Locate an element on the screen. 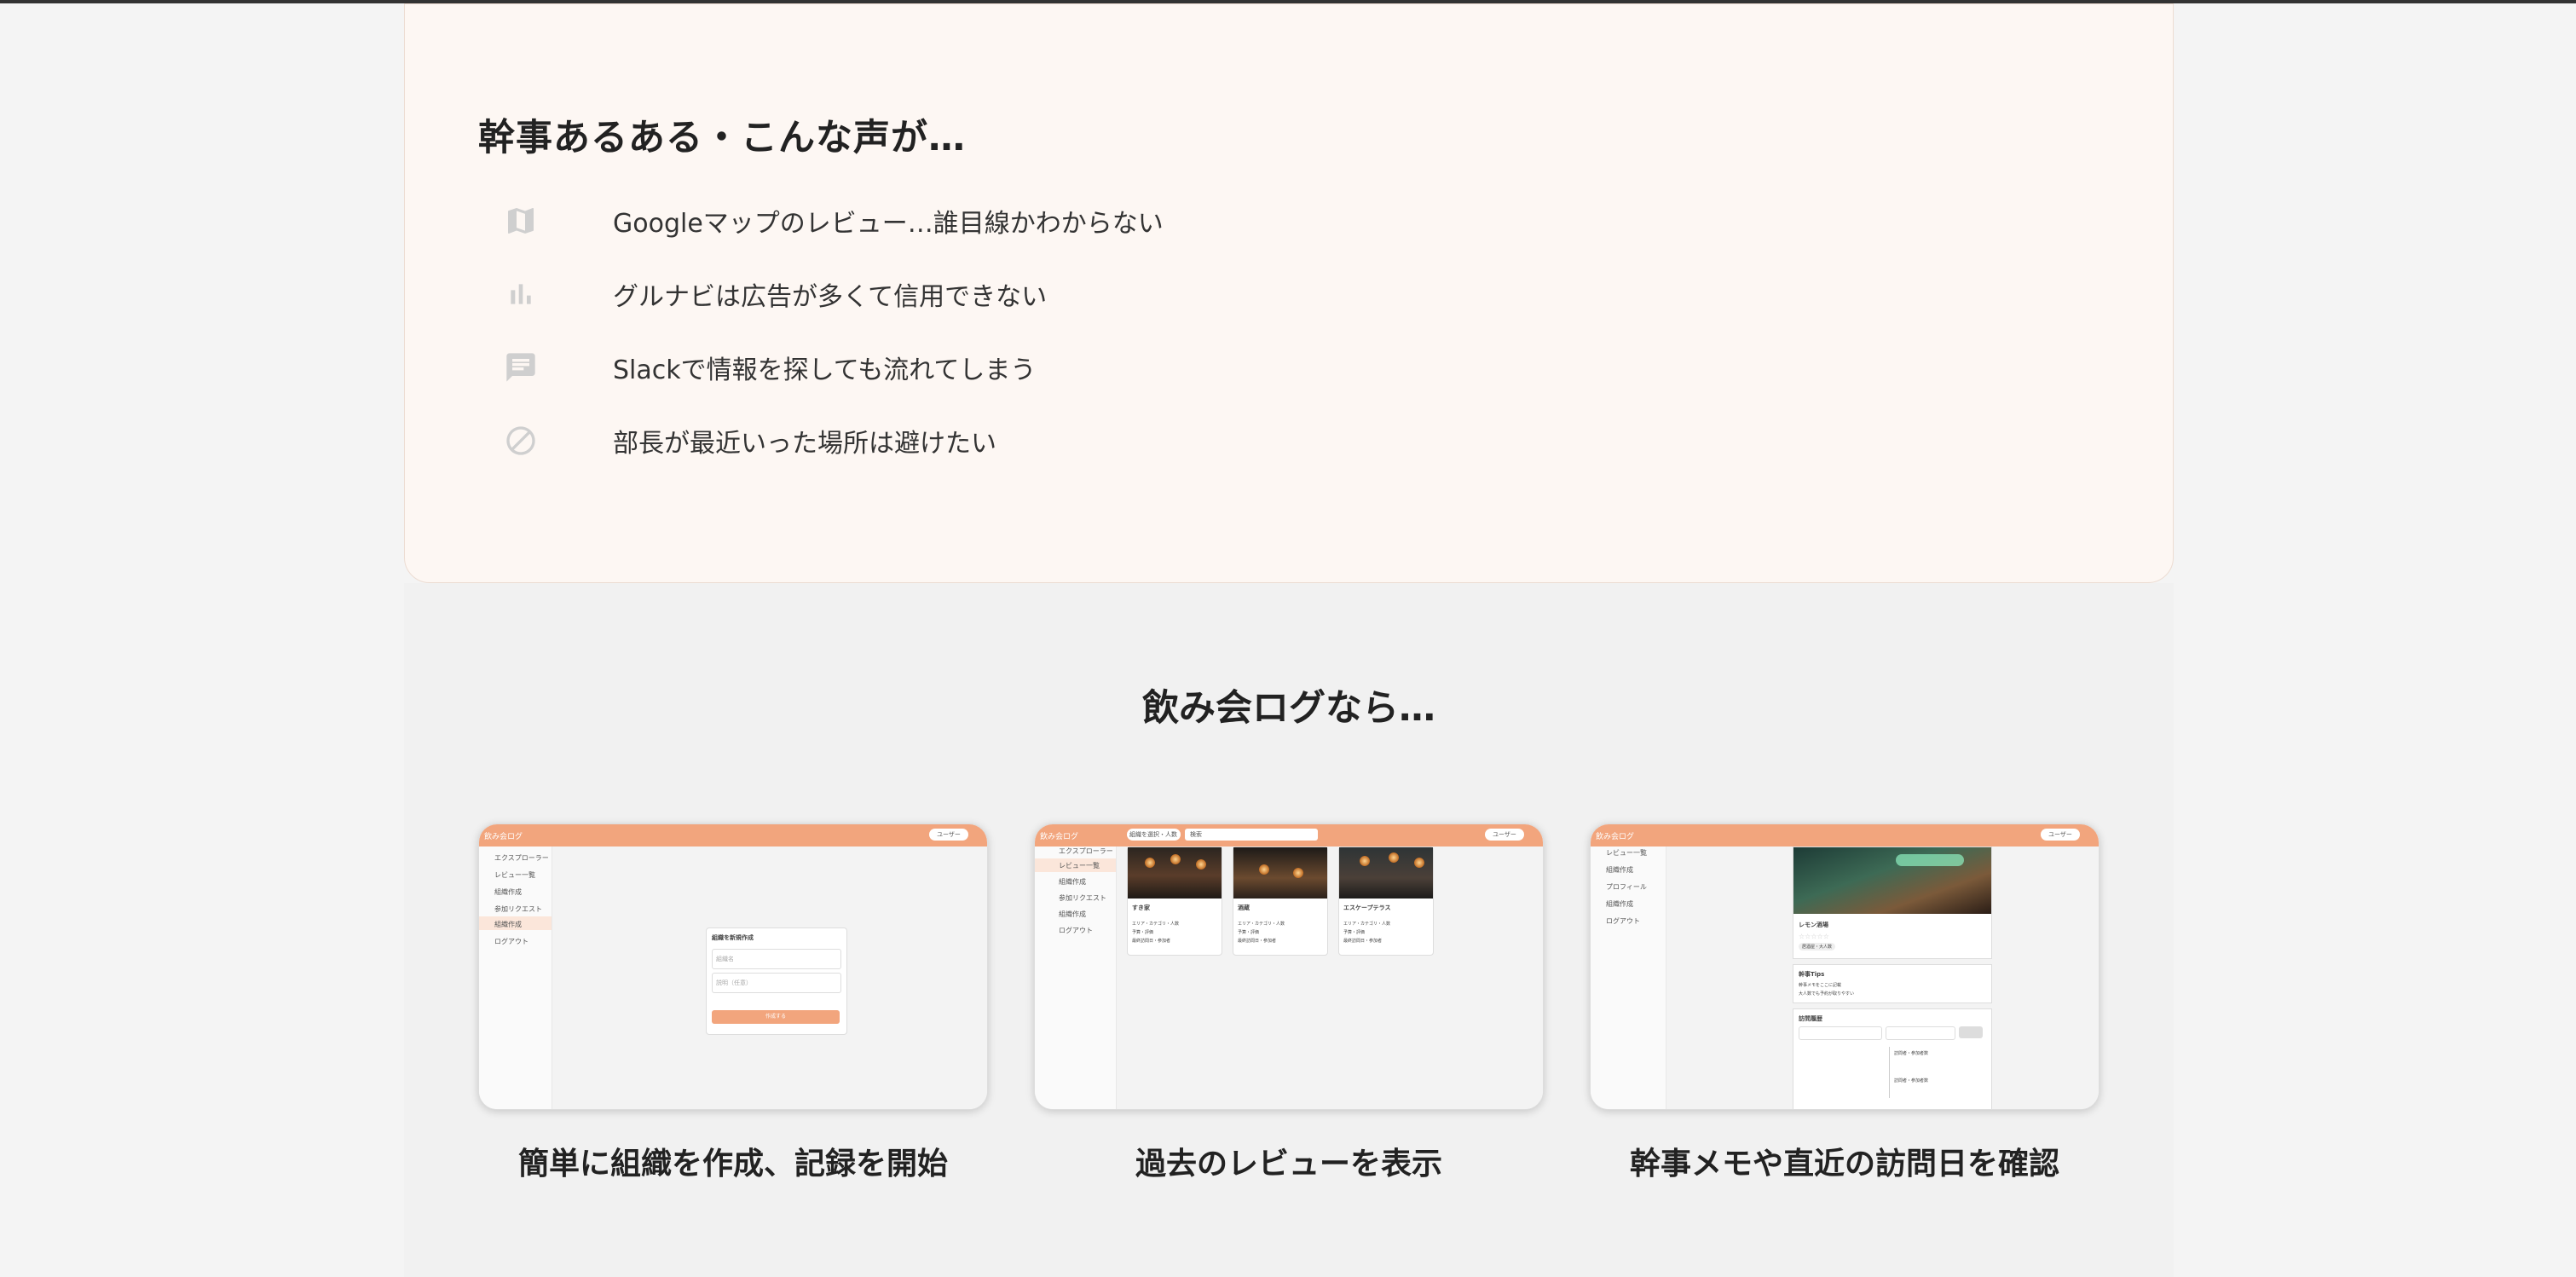  mini-shop-header-card: レモン酒場 ☆☆☆☆☆ 居酒屋・大人数 is located at coordinates (1892, 903).